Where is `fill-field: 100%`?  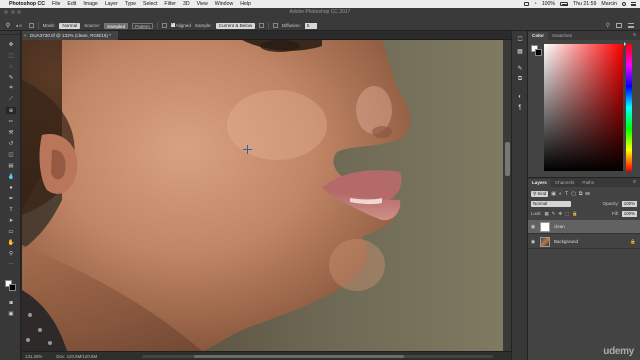 fill-field: 100% is located at coordinates (629, 213).